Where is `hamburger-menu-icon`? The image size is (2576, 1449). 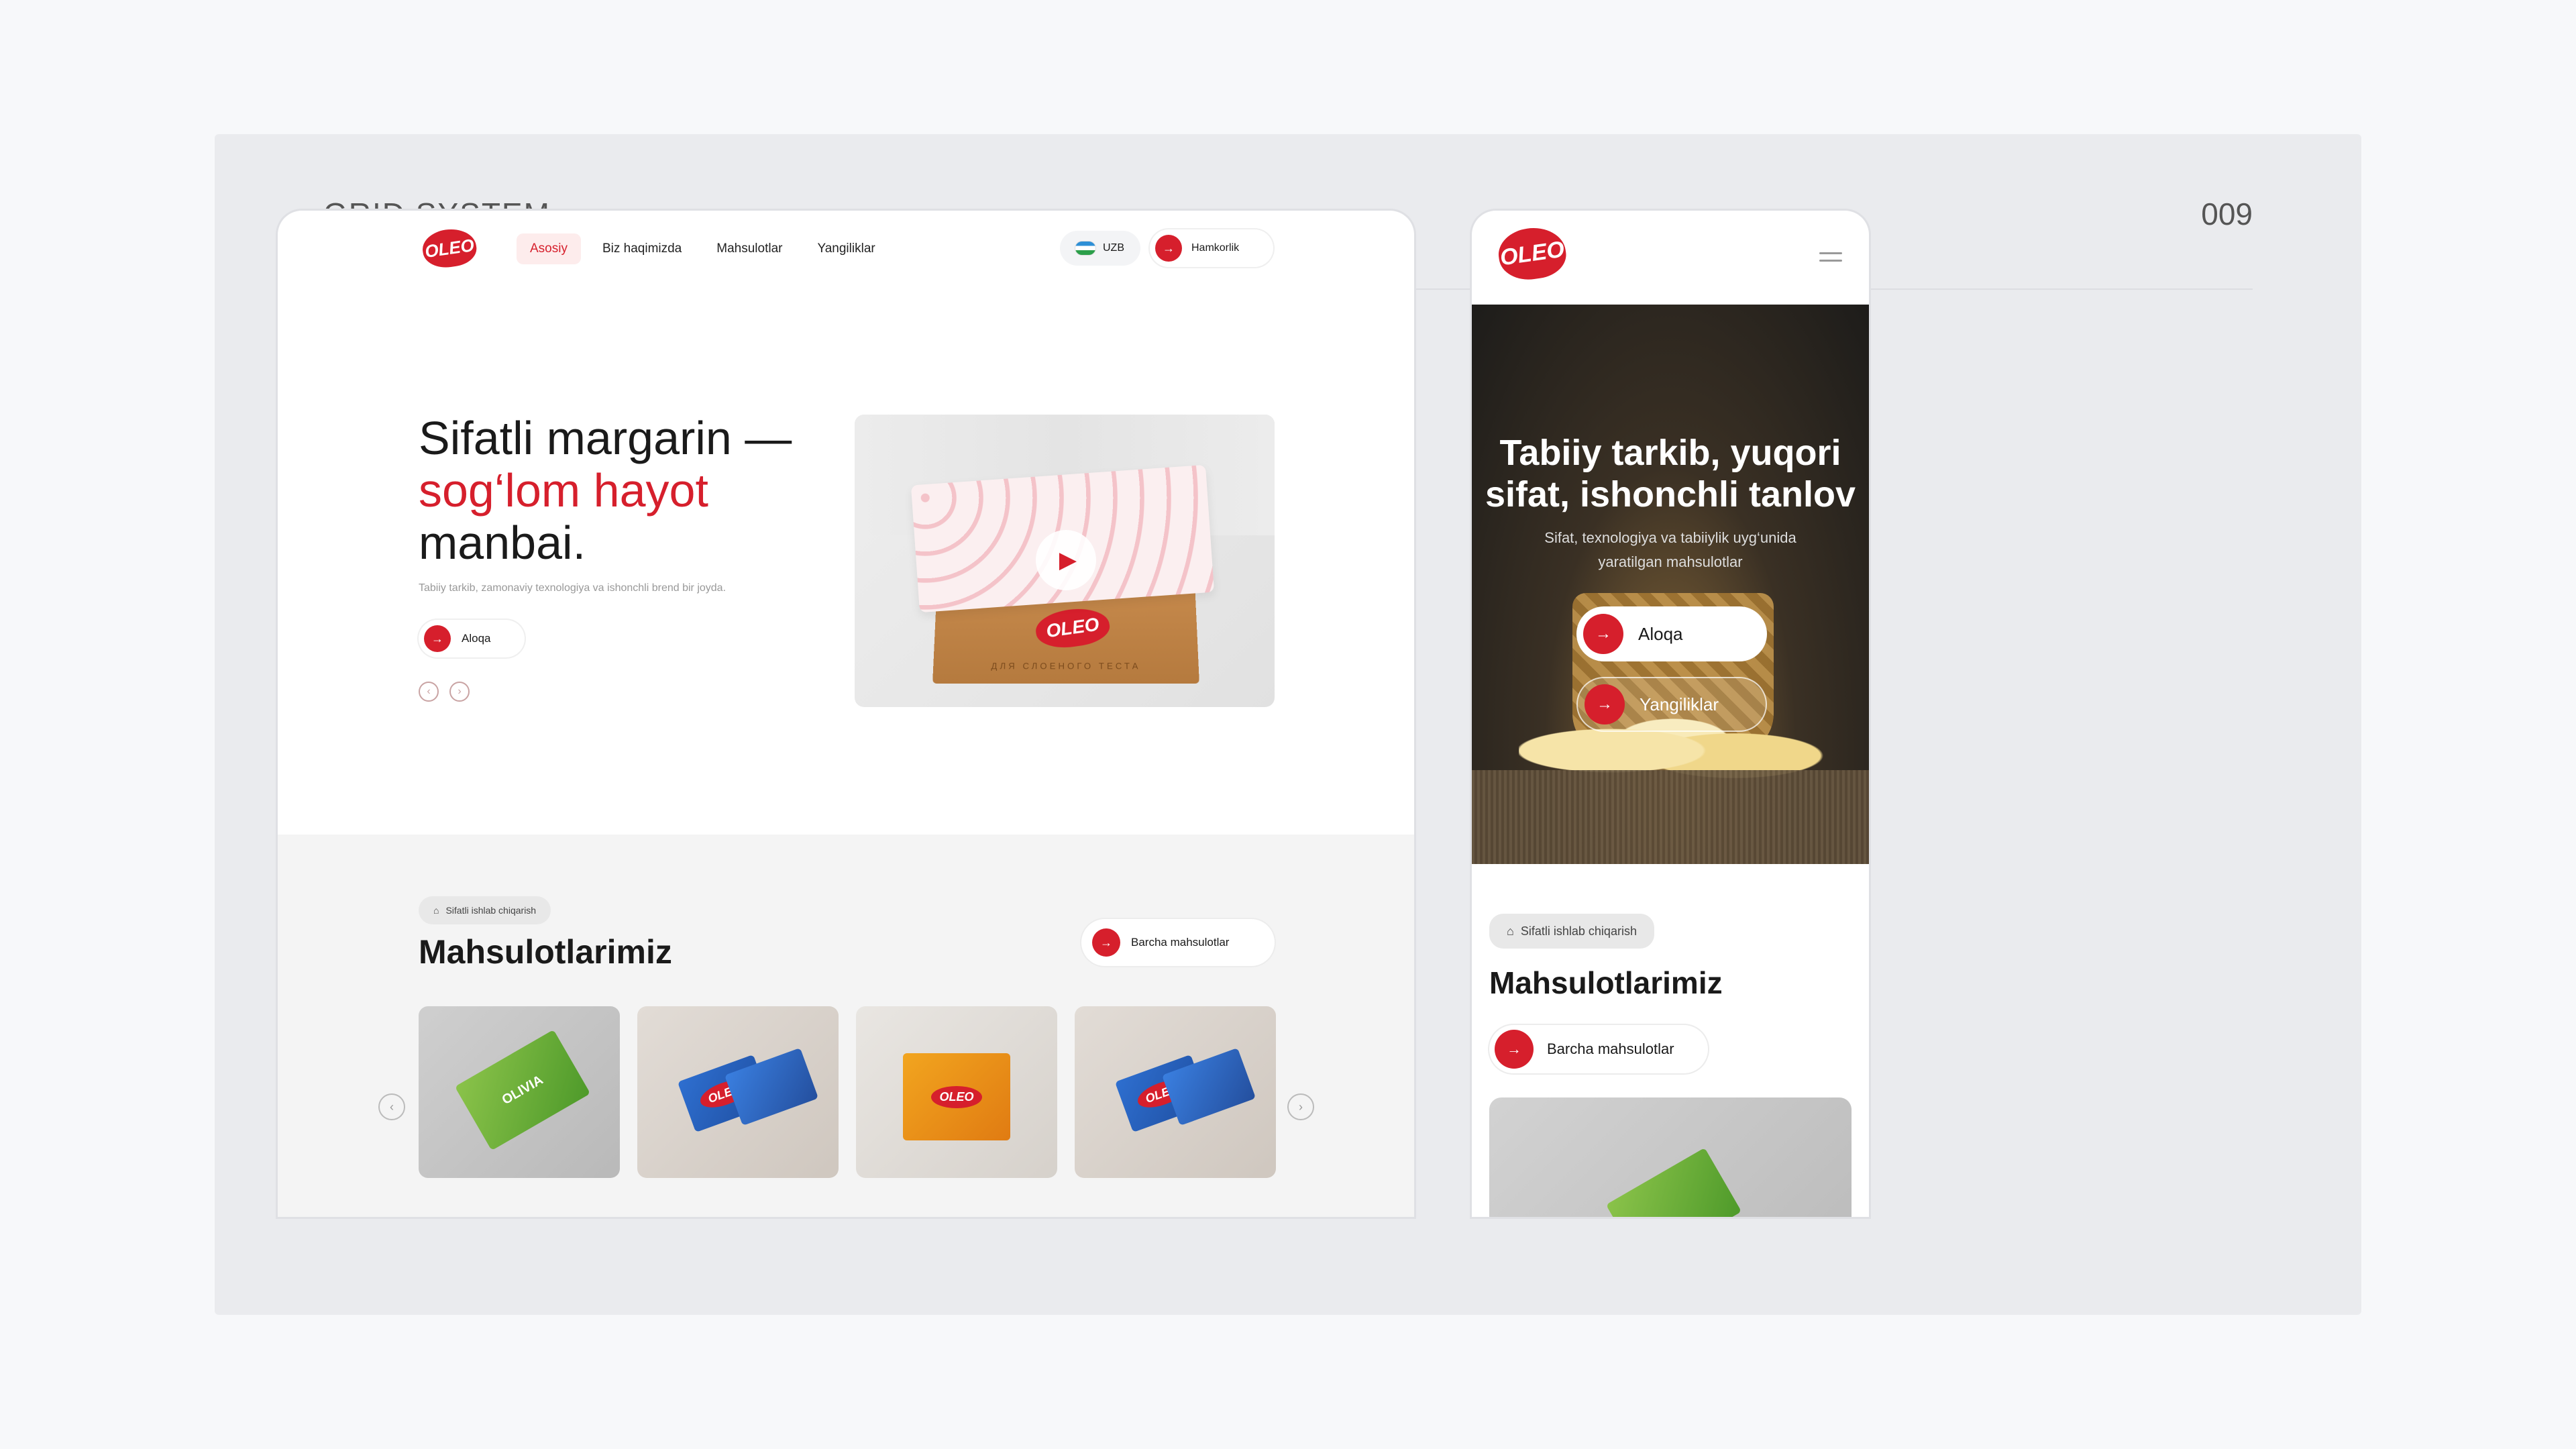
hamburger-menu-icon is located at coordinates (1830, 259).